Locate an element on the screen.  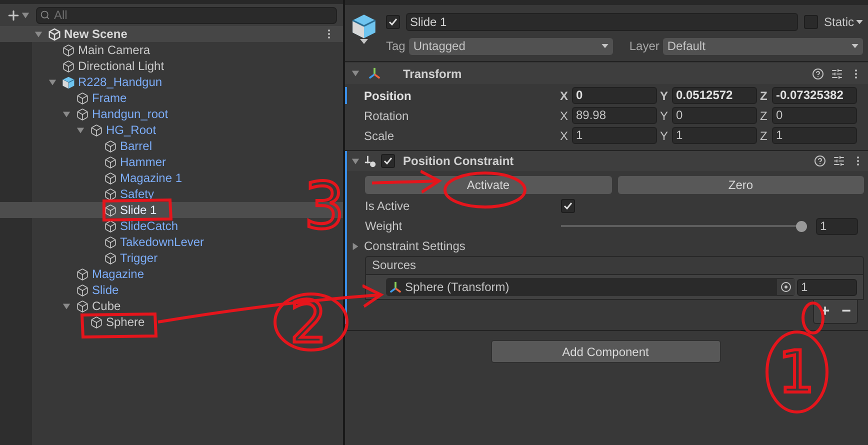
hierarchy-item: HG_Root is located at coordinates (171, 130).